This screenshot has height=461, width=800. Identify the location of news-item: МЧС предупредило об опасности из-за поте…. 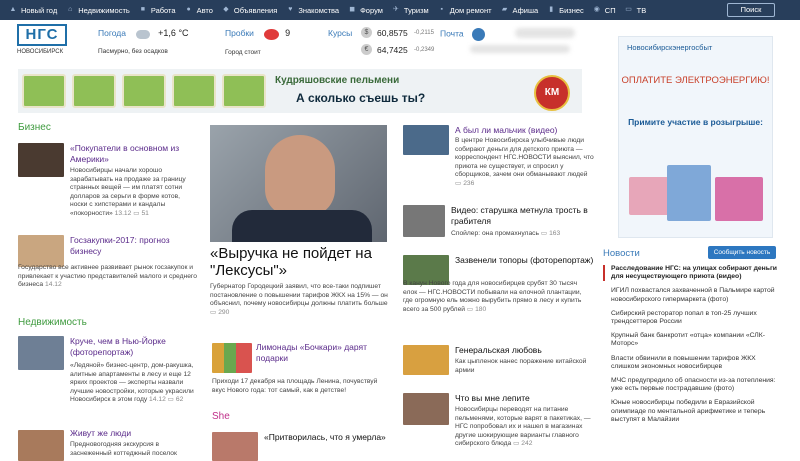
(690, 385).